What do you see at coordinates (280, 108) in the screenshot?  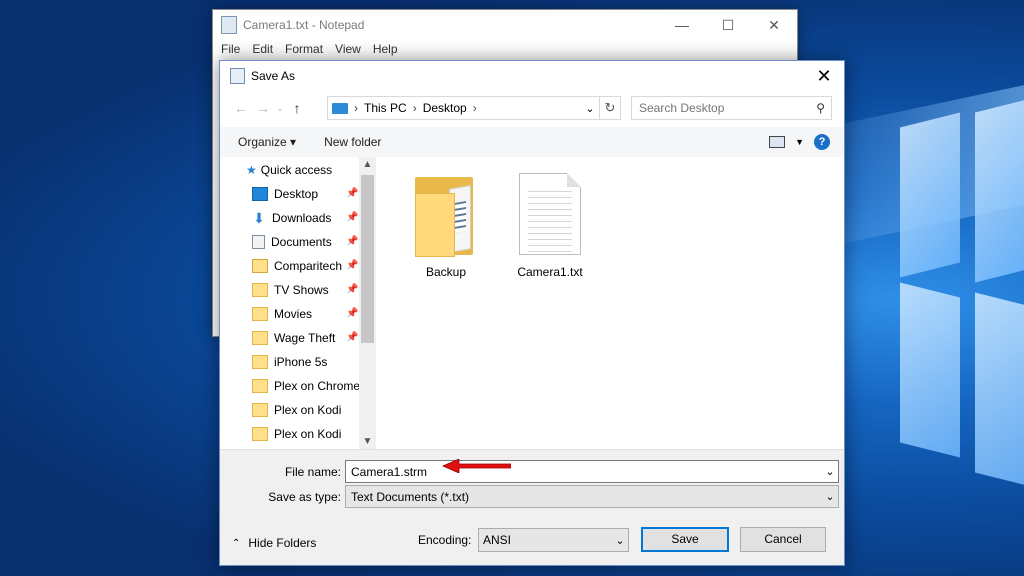 I see `recent-locations-chevron-icon: ⌄` at bounding box center [280, 108].